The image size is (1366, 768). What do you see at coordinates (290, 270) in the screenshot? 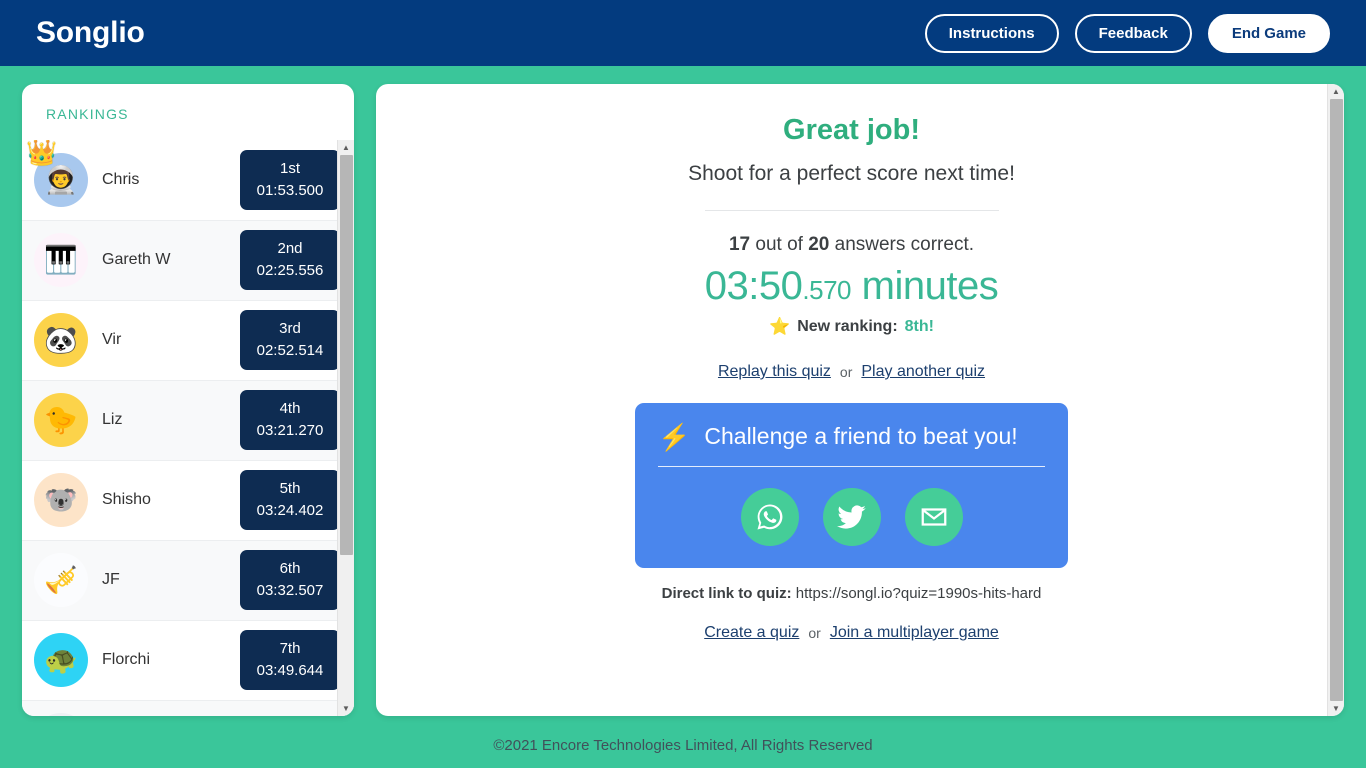
I see `rank-time: 02:25.556` at bounding box center [290, 270].